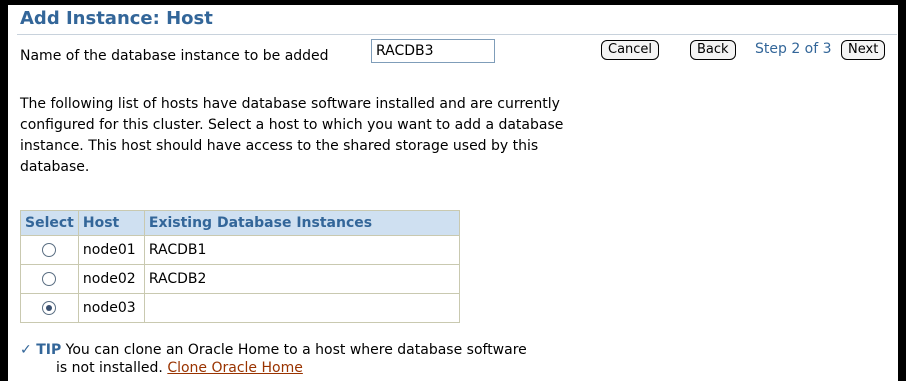  What do you see at coordinates (301, 308) in the screenshot?
I see `instances-cell` at bounding box center [301, 308].